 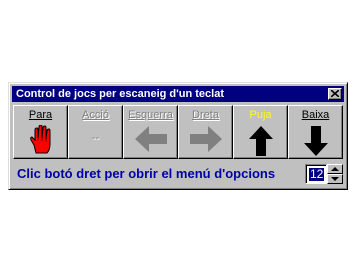 I want to click on action-placeholder: --, so click(x=95, y=138).